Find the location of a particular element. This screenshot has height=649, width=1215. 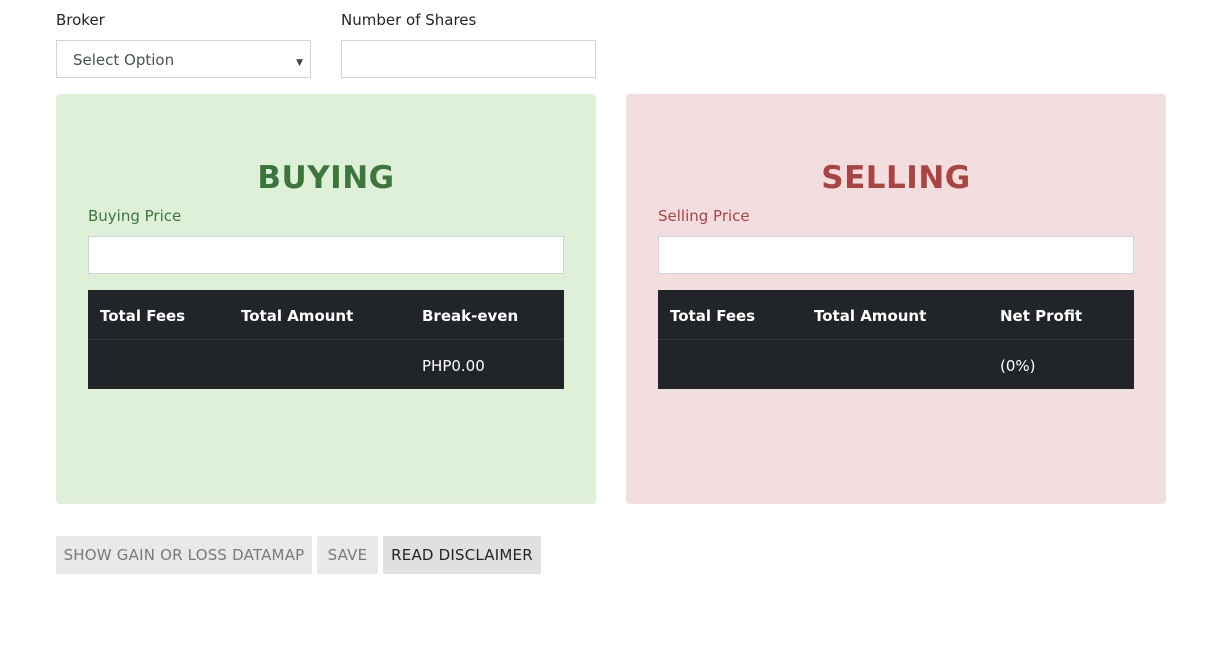

selling-title: SELLING is located at coordinates (896, 178).